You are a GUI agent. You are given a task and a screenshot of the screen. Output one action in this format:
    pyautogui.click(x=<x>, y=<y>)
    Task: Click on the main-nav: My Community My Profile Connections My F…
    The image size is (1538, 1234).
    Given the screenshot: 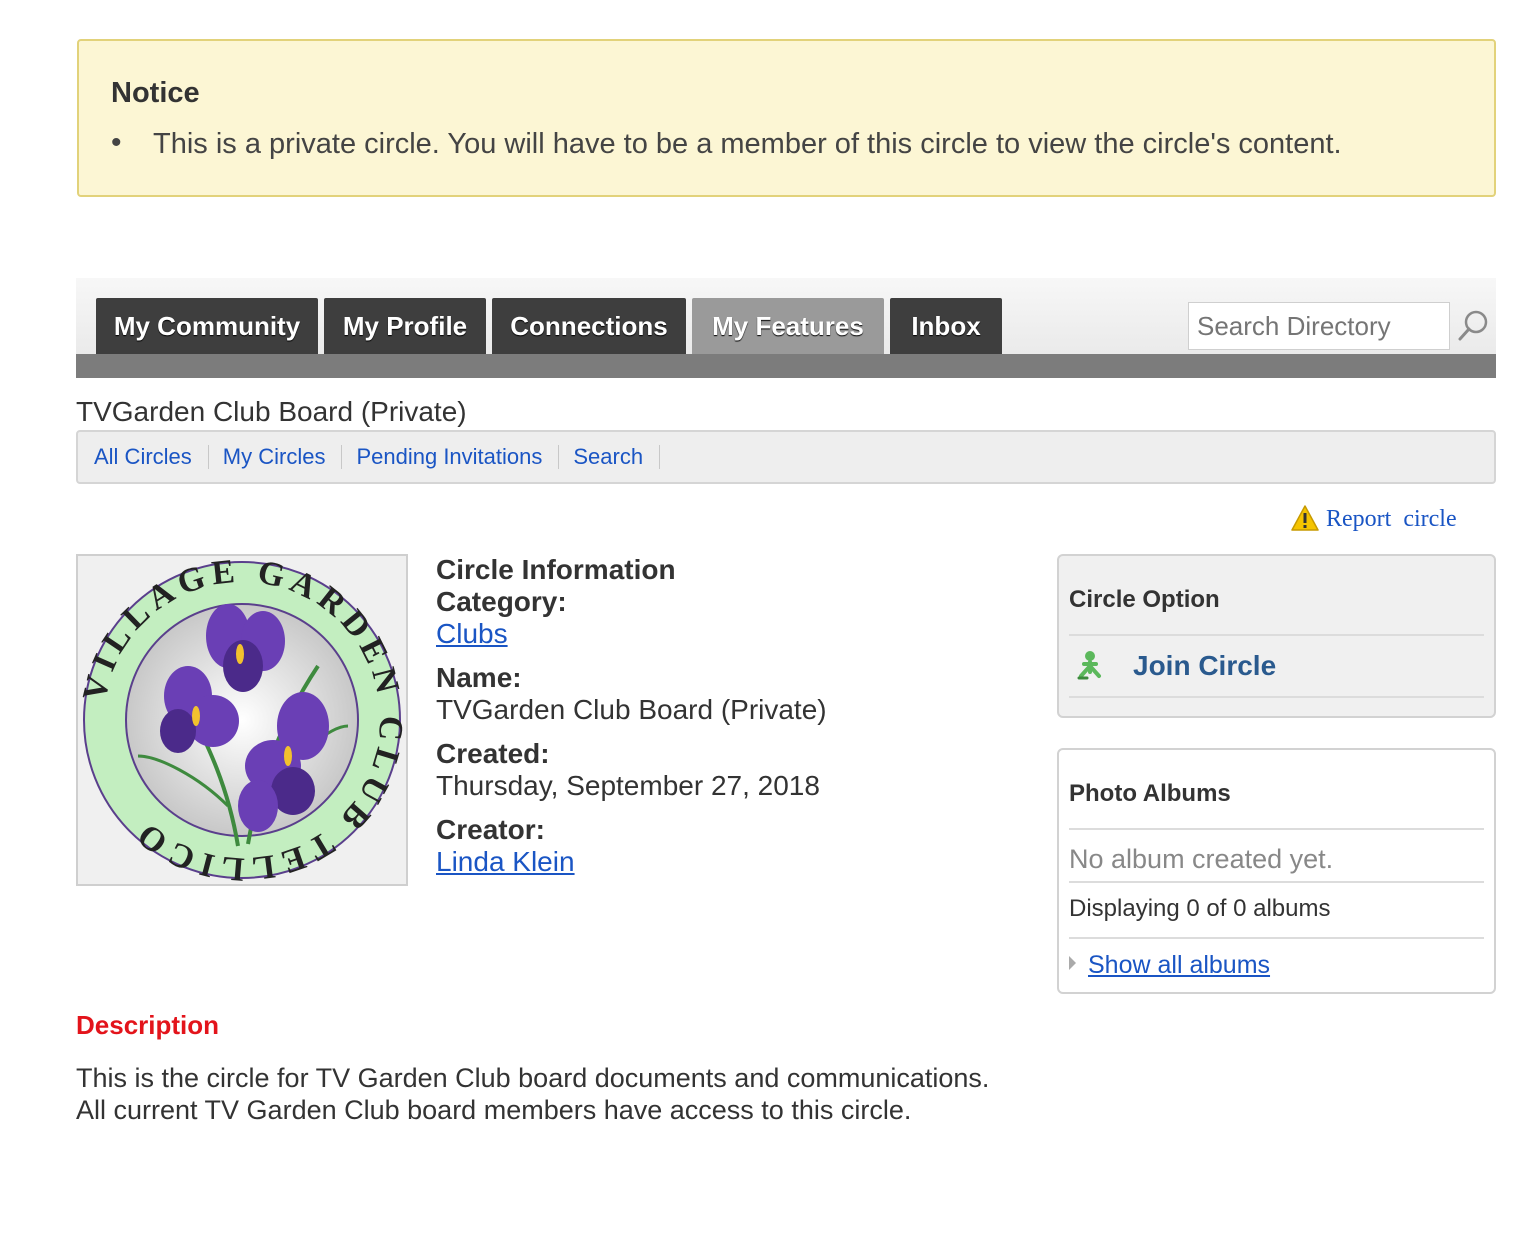 What is the action you would take?
    pyautogui.click(x=786, y=328)
    